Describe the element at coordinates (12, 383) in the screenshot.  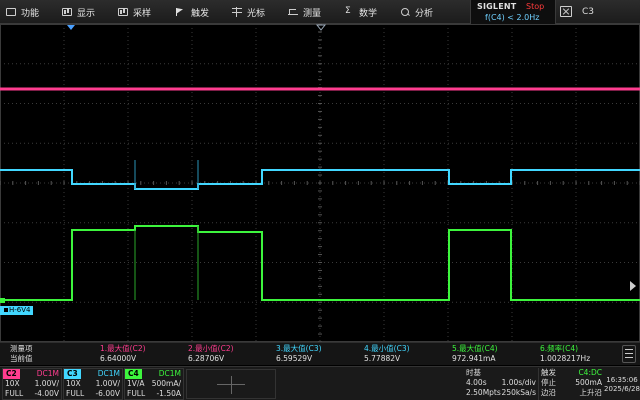
I see `channel-probe: 10X` at that location.